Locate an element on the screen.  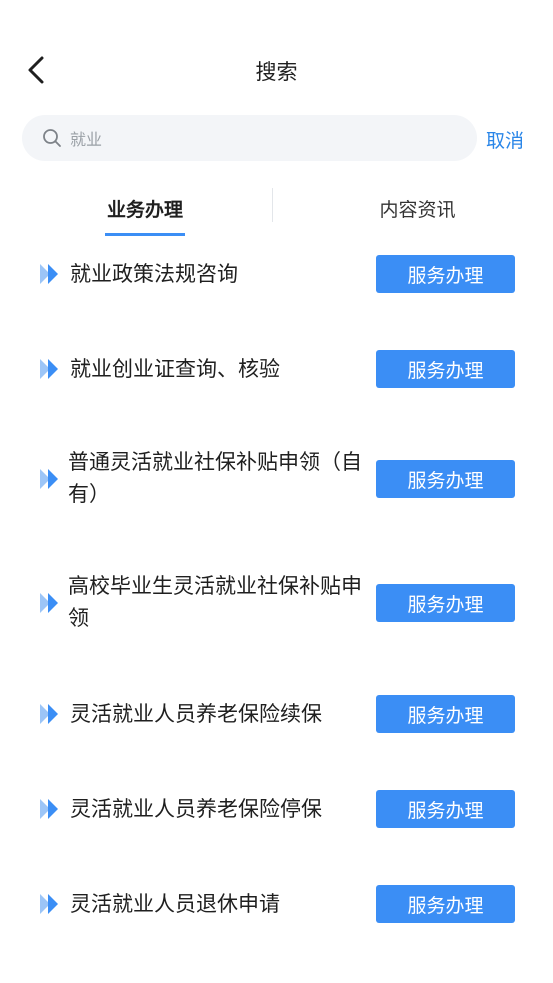
list-item: 灵活就业人员退休申请 服务办理 is located at coordinates (276, 904).